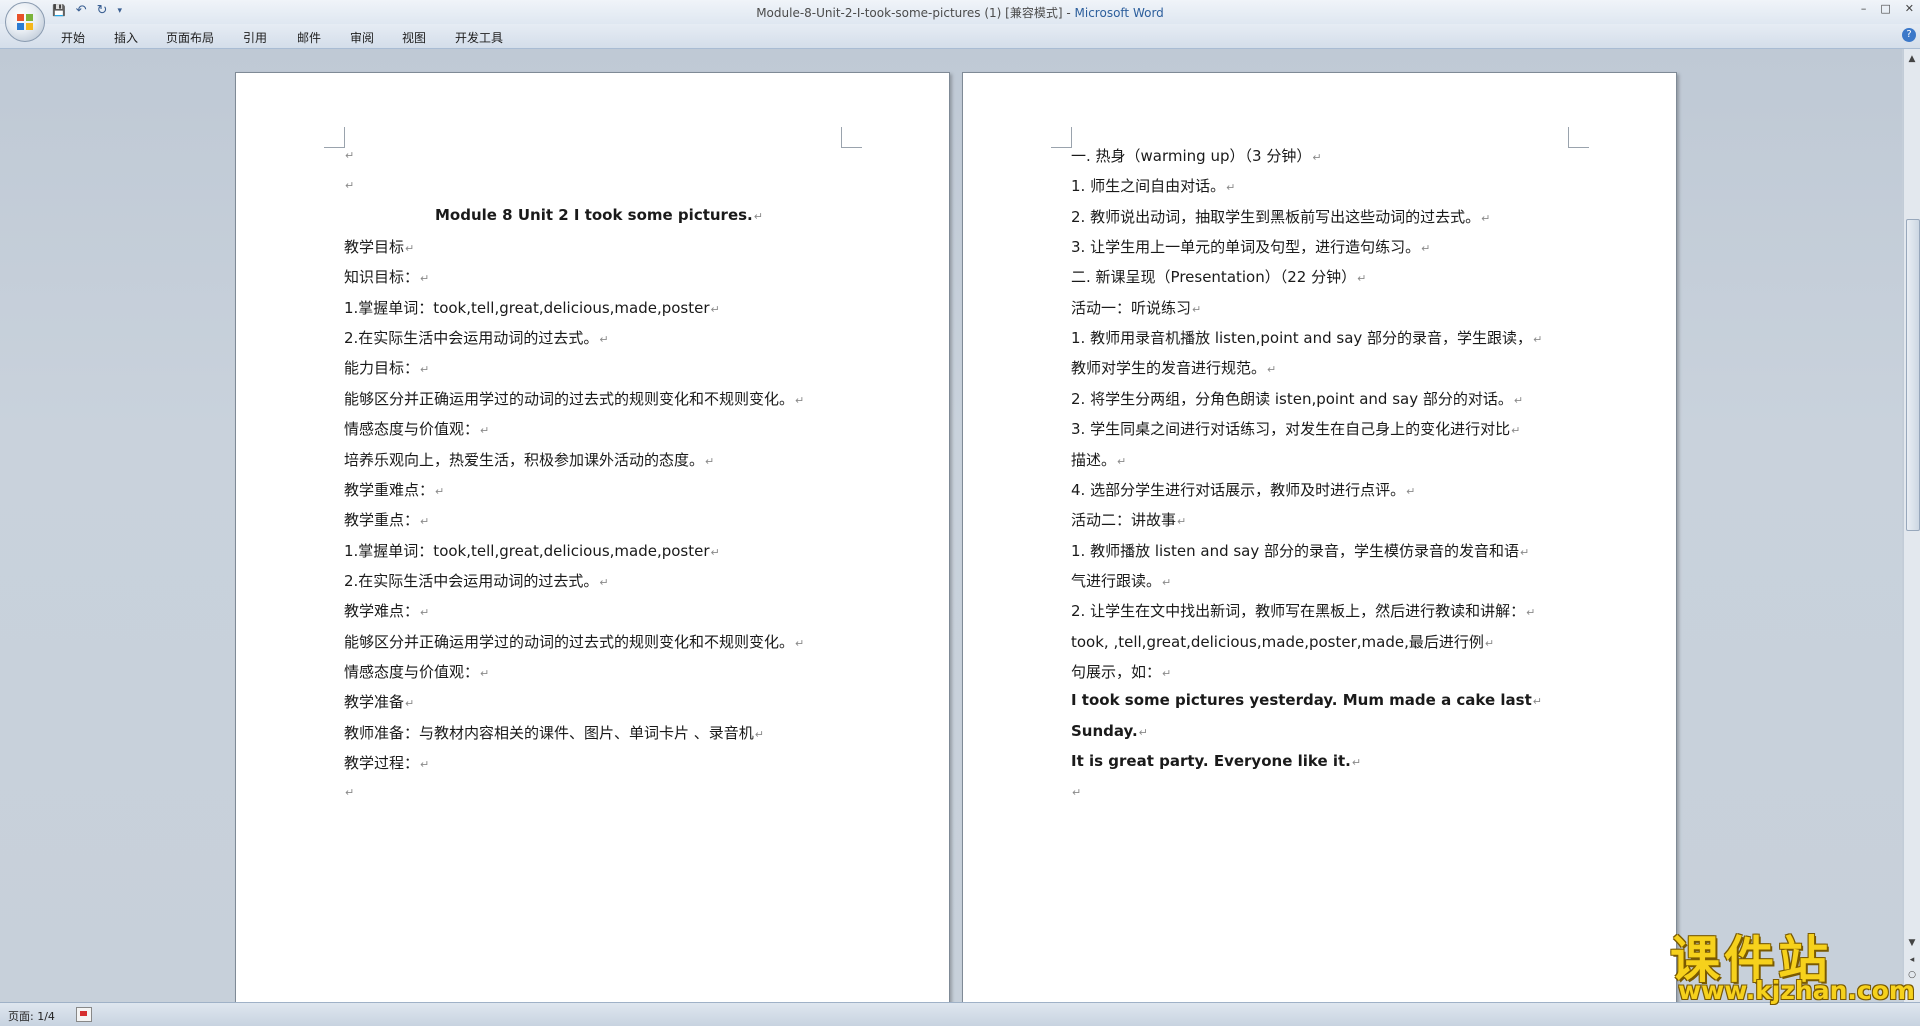  What do you see at coordinates (379, 246) in the screenshot?
I see `paragraph-line: 教学目标↵` at bounding box center [379, 246].